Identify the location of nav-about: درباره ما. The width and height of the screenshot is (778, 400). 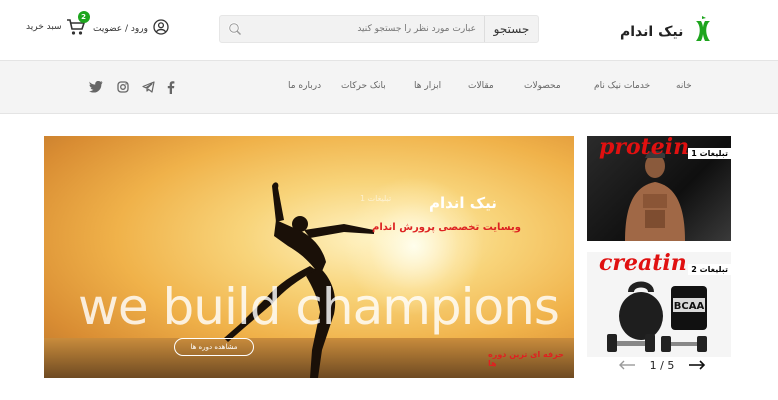
(304, 86).